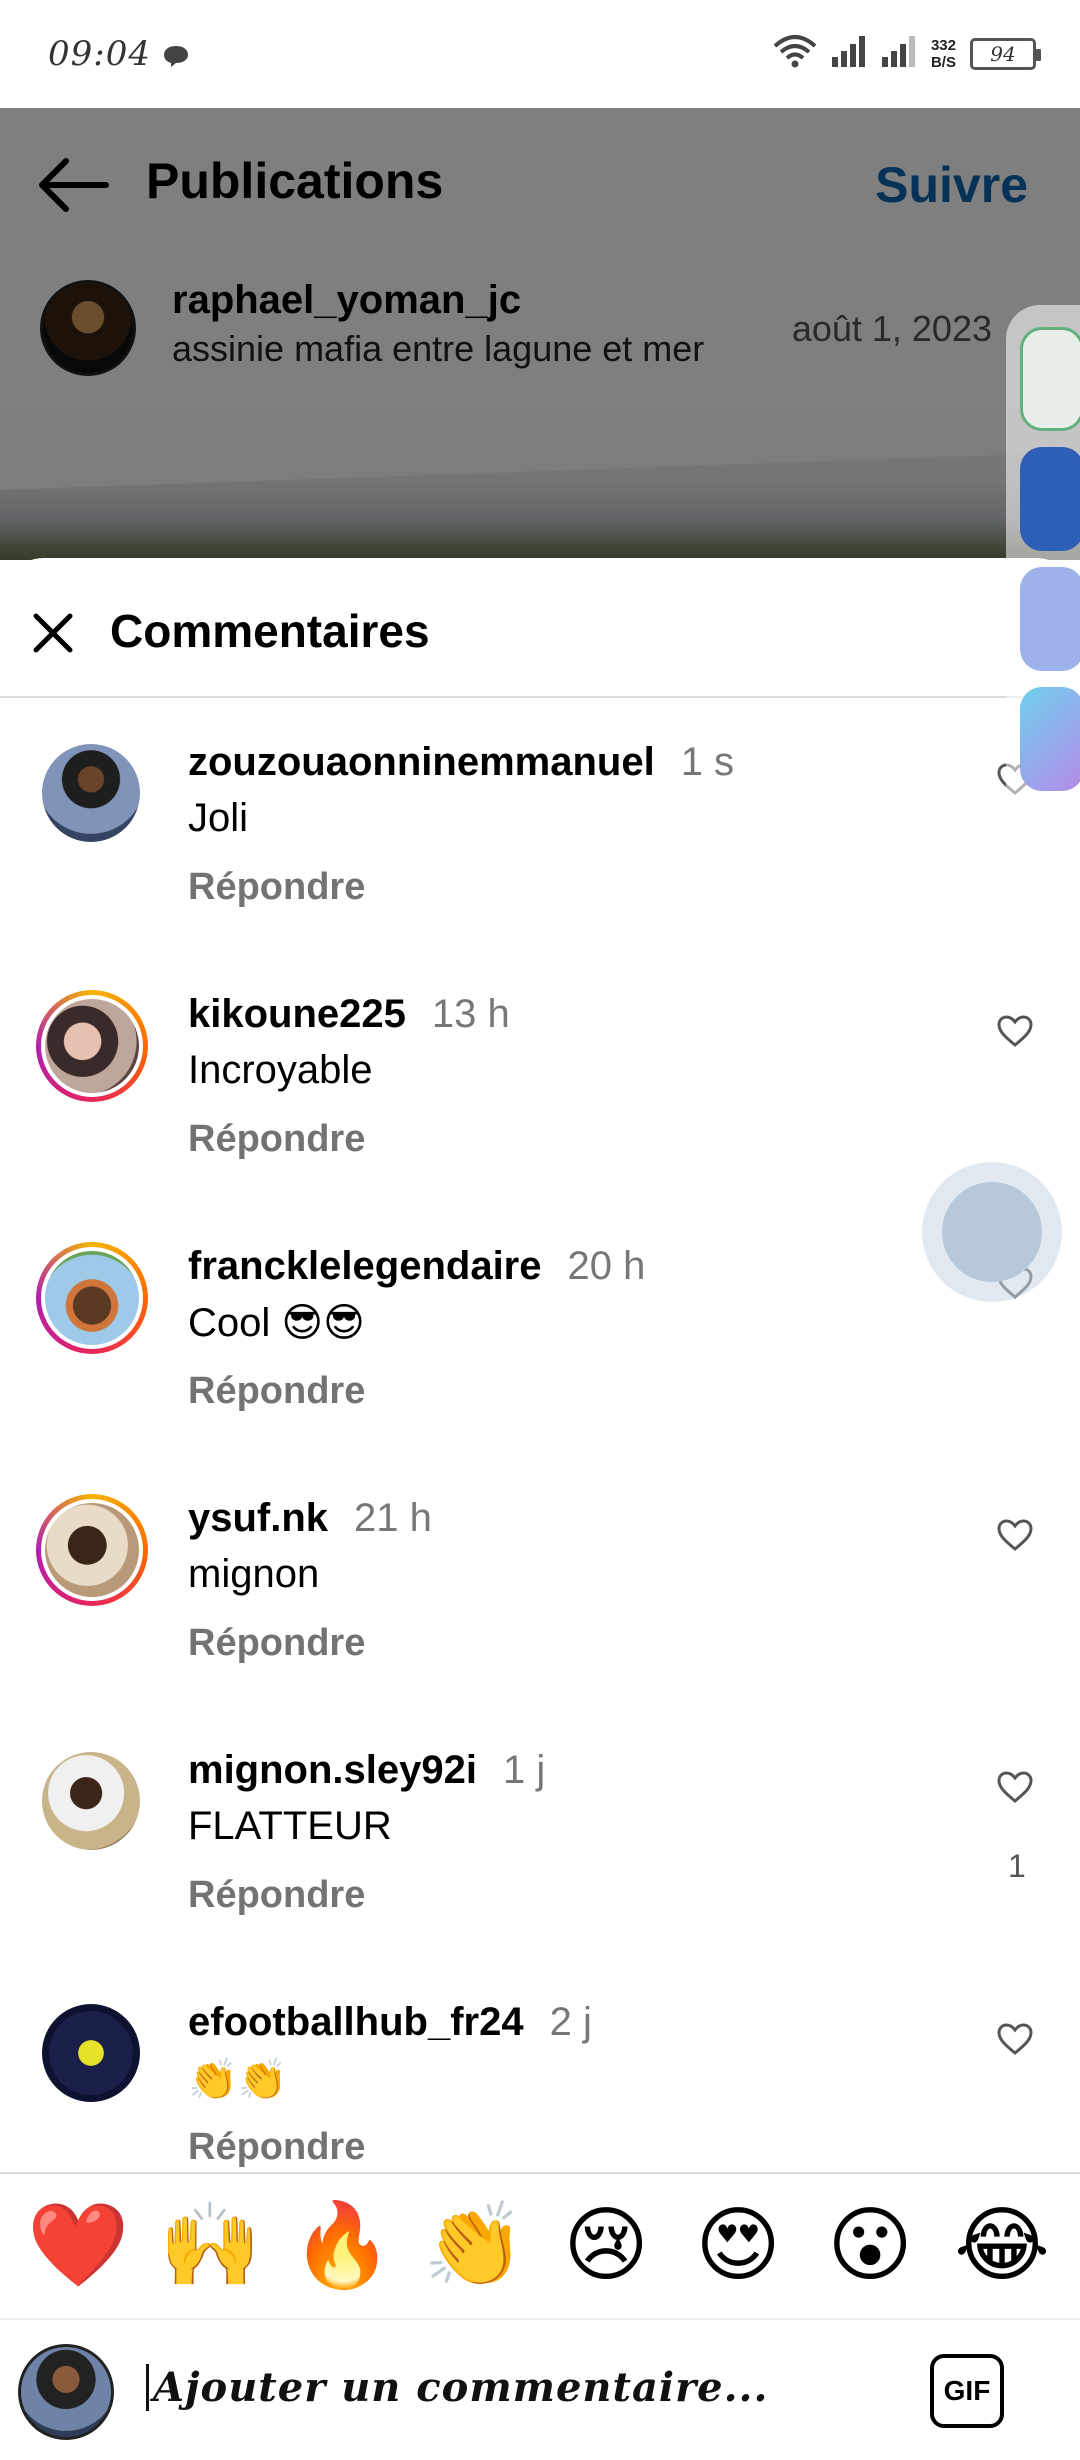 Image resolution: width=1080 pixels, height=2460 pixels. I want to click on comment-text: Incroyable, so click(280, 1070).